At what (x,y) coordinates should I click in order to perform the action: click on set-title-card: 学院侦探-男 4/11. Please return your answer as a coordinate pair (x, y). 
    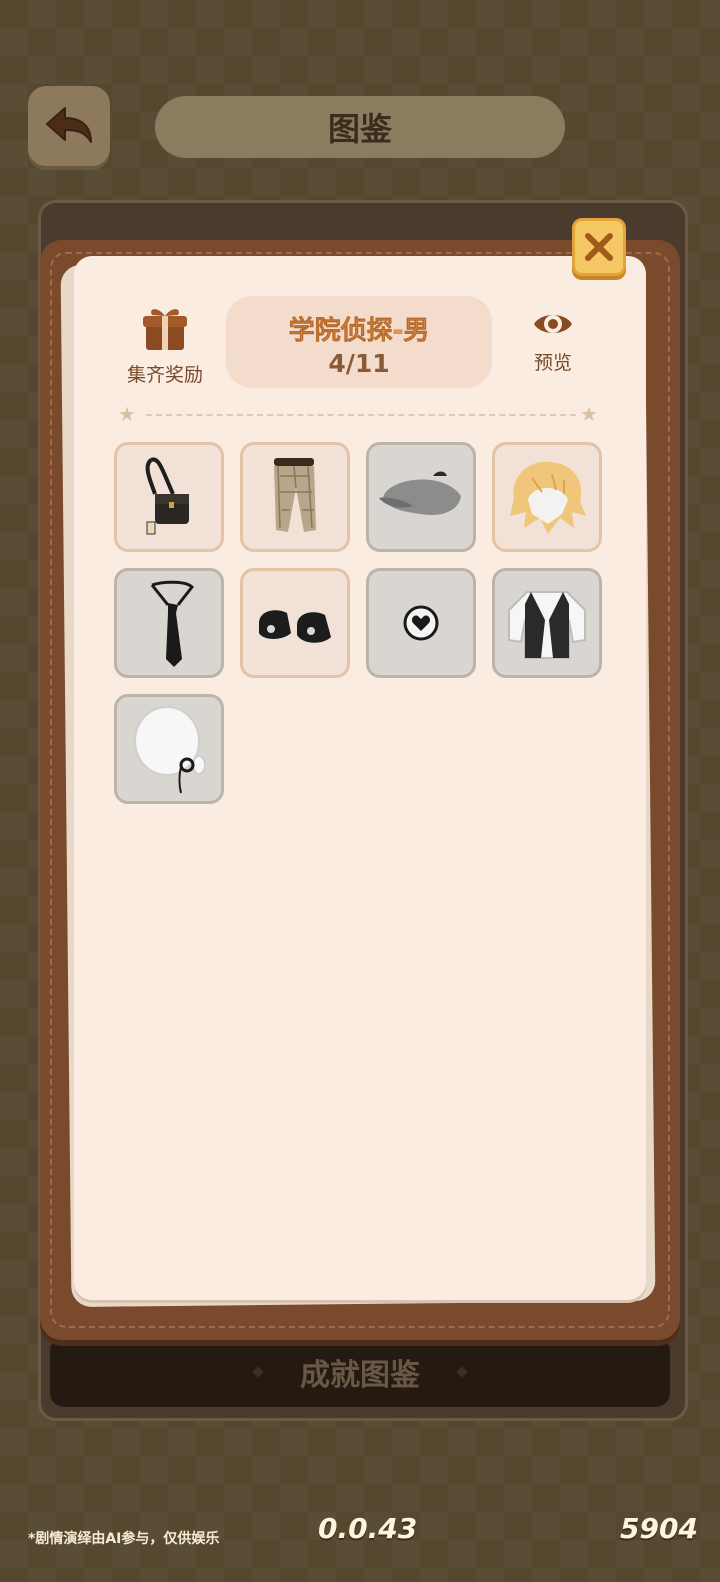
    Looking at the image, I should click on (359, 342).